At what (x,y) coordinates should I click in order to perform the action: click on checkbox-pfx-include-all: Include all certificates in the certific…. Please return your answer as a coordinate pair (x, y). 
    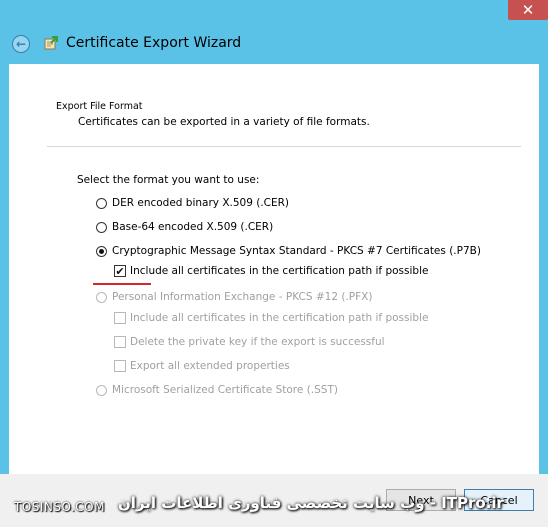
    Looking at the image, I should click on (271, 318).